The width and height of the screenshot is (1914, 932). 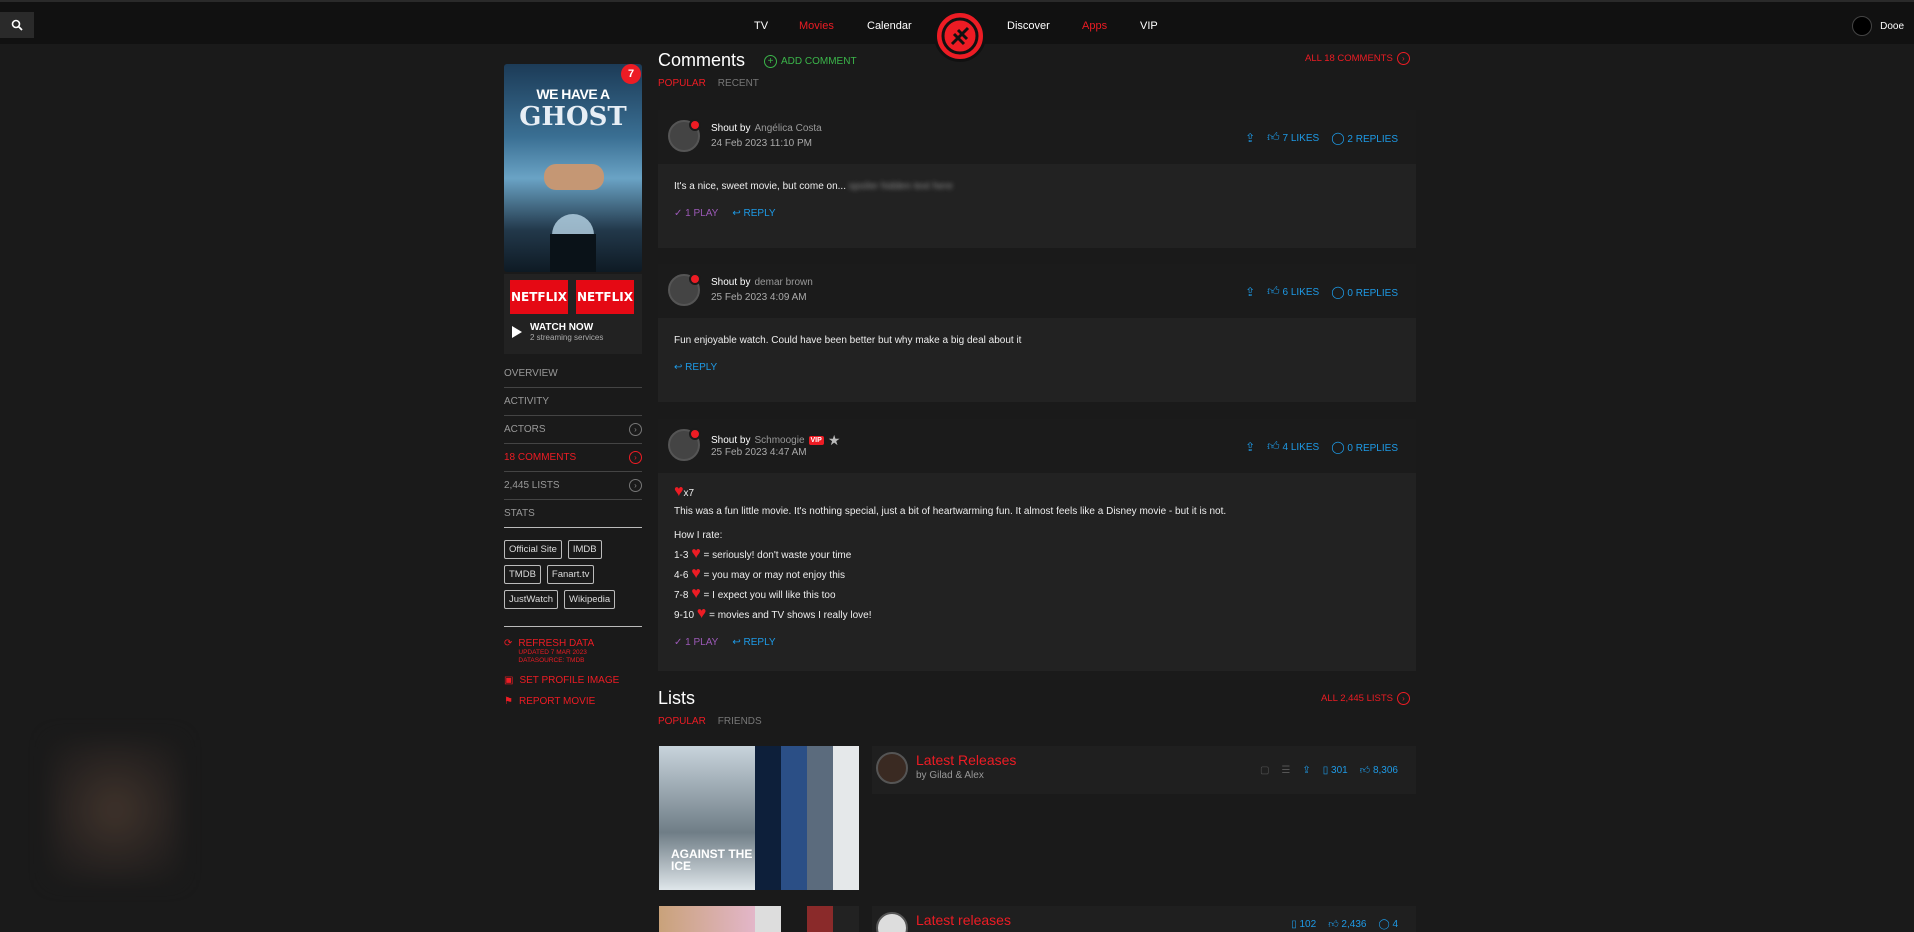 I want to click on nav-movies: Movies, so click(x=816, y=26).